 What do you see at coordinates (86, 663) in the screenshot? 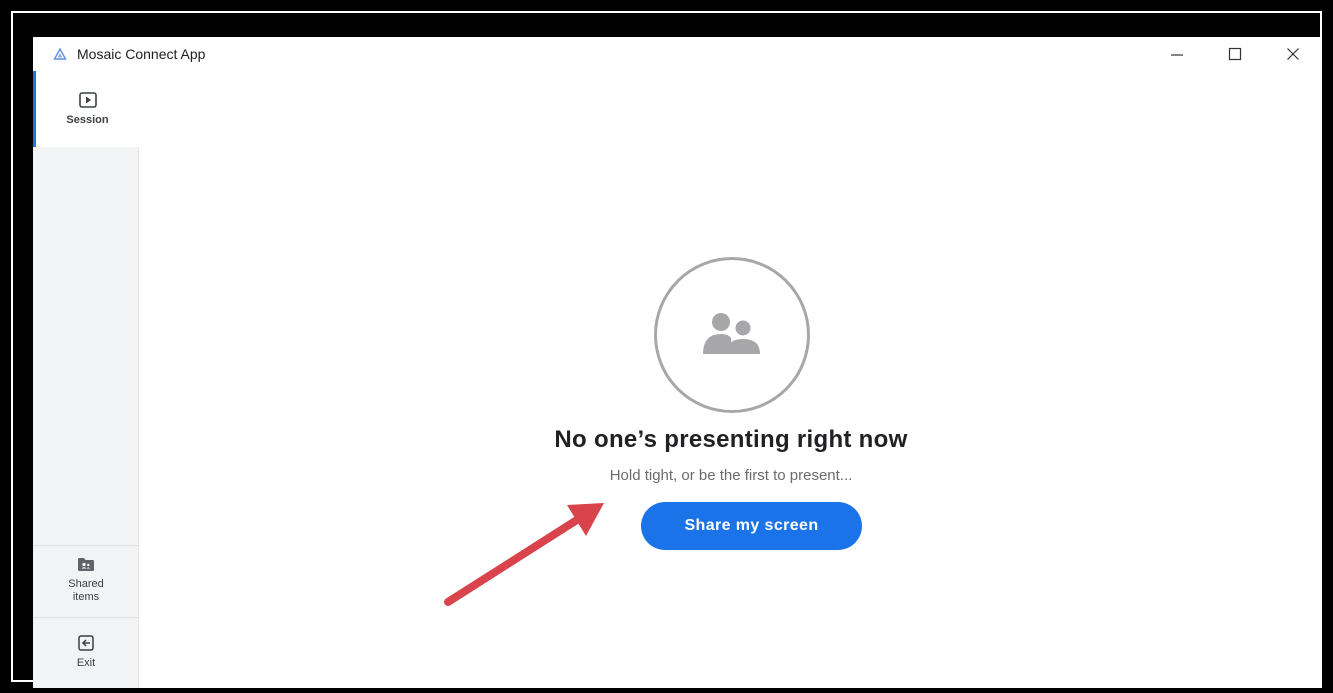
I see `sidebar-item-label: Exit` at bounding box center [86, 663].